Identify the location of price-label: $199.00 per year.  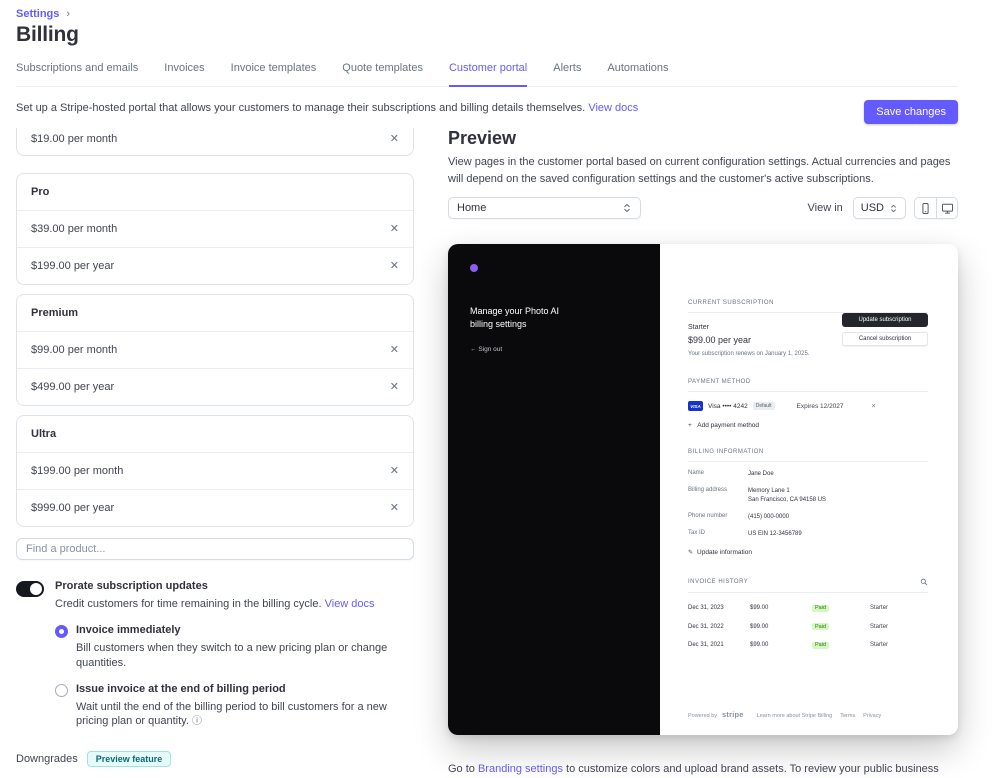
(73, 266).